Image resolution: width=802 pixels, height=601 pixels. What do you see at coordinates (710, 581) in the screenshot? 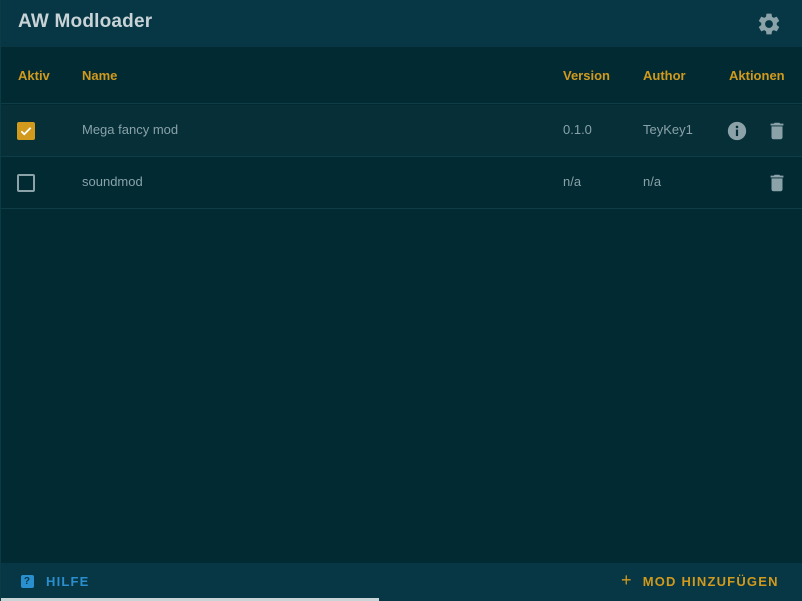
I see `add-mod-label: MOD HINZUFÜGEN` at bounding box center [710, 581].